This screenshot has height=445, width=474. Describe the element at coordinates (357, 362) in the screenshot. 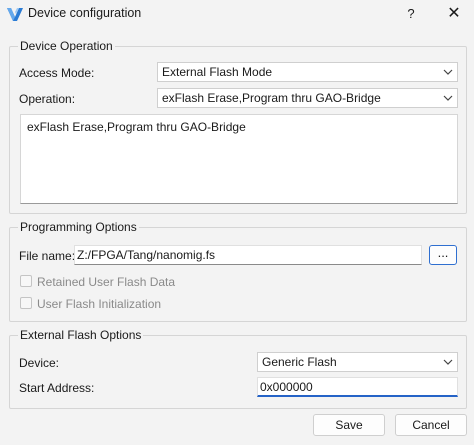

I see `device-select: Generic Flash` at that location.